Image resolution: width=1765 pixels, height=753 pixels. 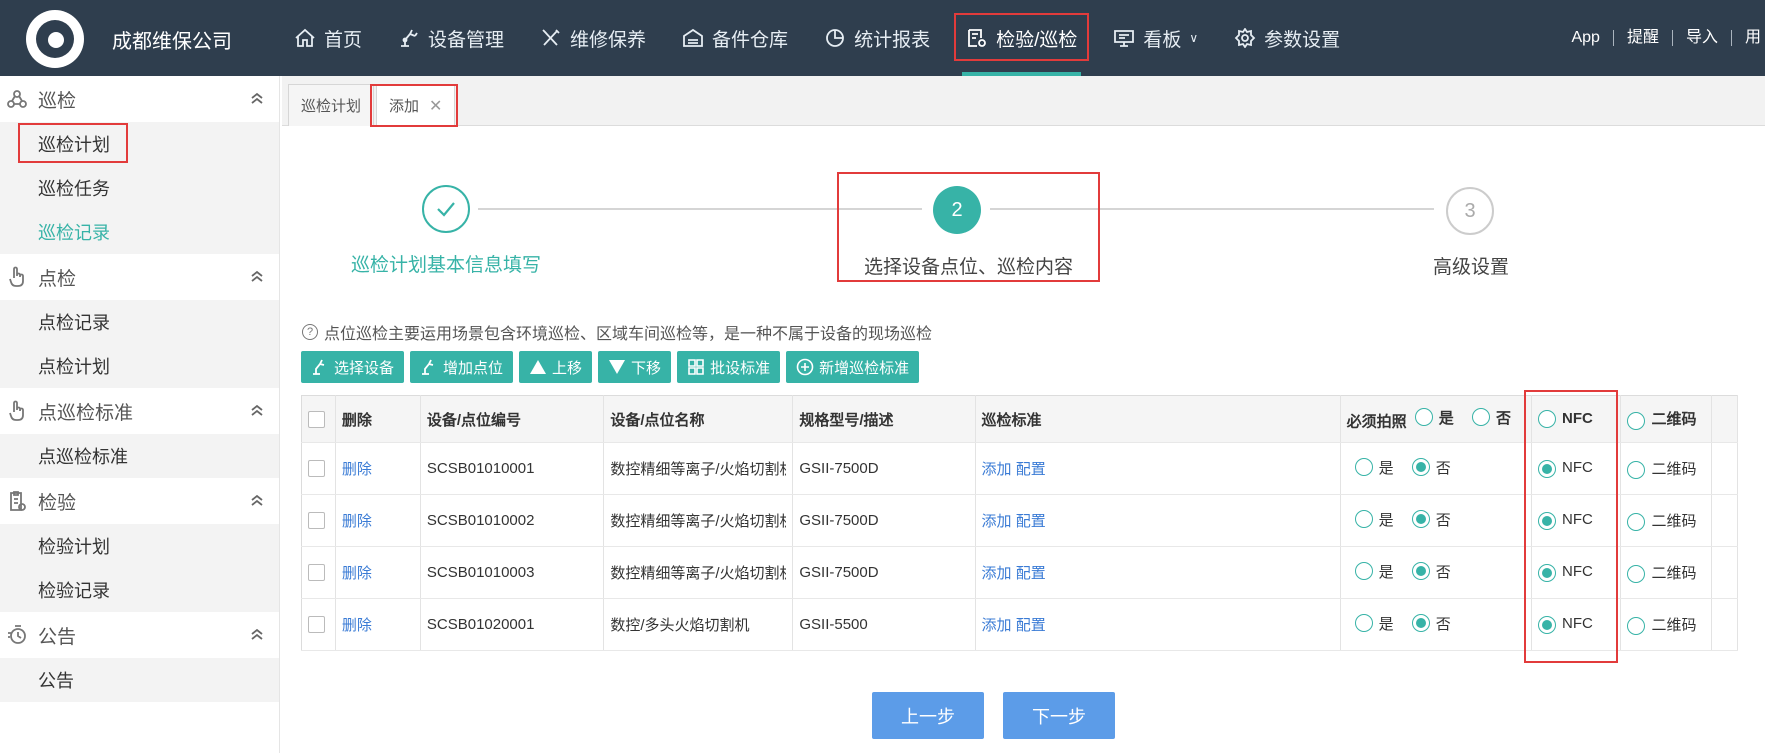 What do you see at coordinates (1480, 417) in the screenshot?
I see `photo-all-no-radio` at bounding box center [1480, 417].